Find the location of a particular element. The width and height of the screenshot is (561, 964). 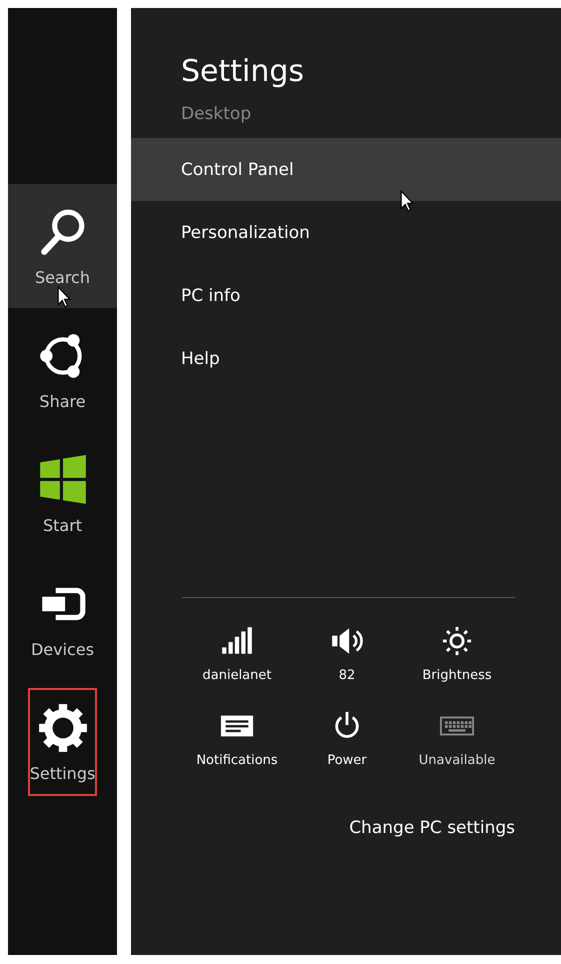

panel-subtitle: Desktop is located at coordinates (216, 114).